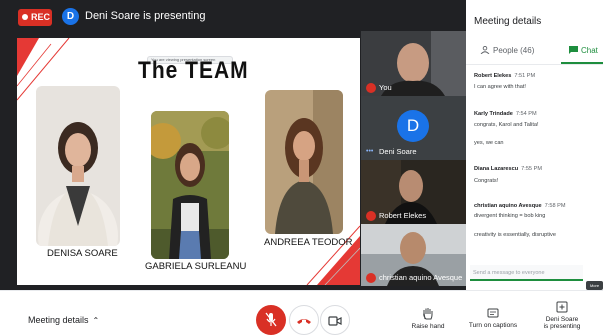  I want to click on tab-people: People (46), so click(507, 50).